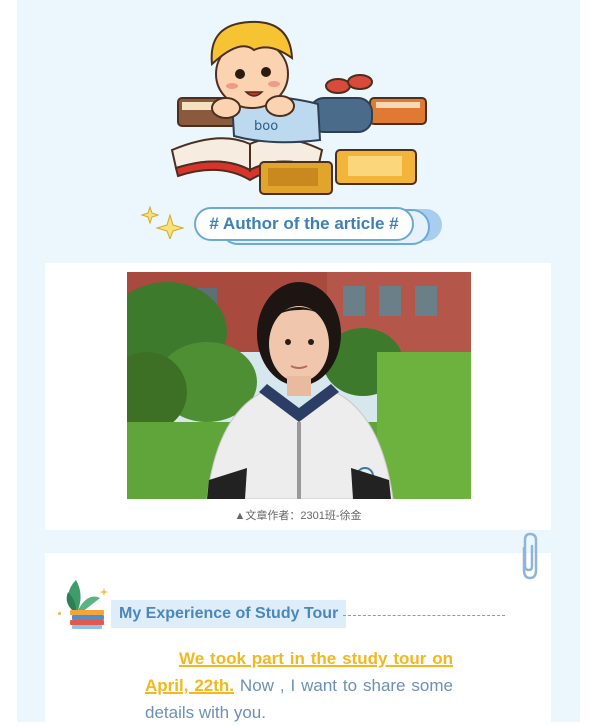 This screenshot has height=726, width=591. What do you see at coordinates (298, 107) in the screenshot?
I see `boy-reading-illustration: boo` at bounding box center [298, 107].